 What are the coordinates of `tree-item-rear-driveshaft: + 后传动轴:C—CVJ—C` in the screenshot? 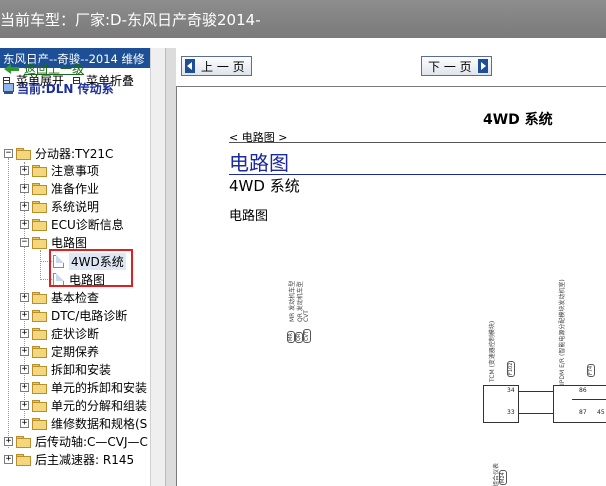 It's located at (76, 441).